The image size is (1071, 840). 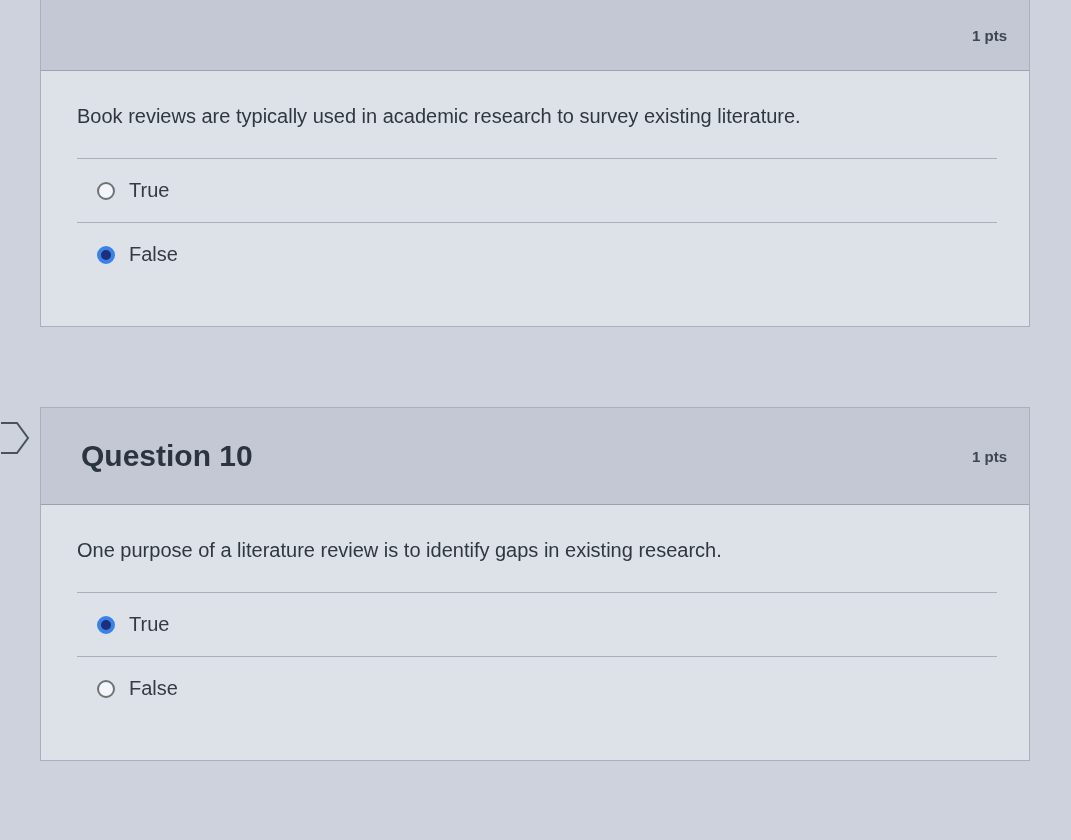 I want to click on question-text: Book reviews are typically used in academic research to survey existing literature., so click(x=439, y=116).